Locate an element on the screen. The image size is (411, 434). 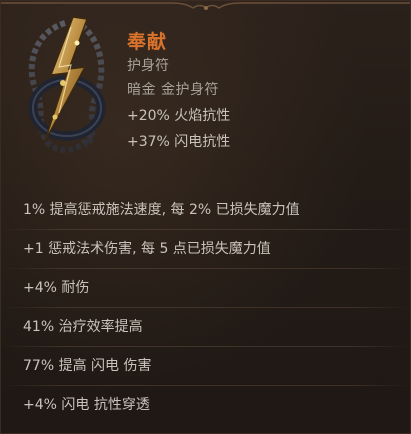
lightning-amulet-icon is located at coordinates (65, 88).